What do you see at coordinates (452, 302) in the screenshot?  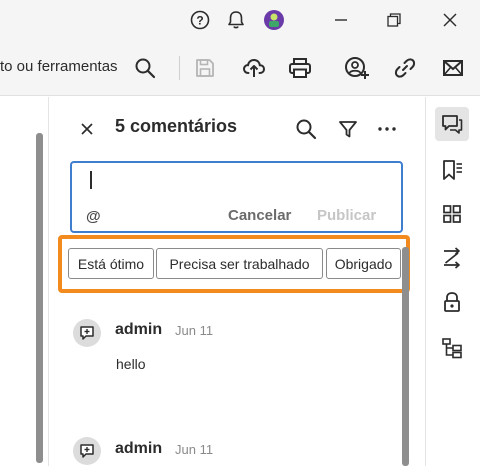 I see `protect-icon` at bounding box center [452, 302].